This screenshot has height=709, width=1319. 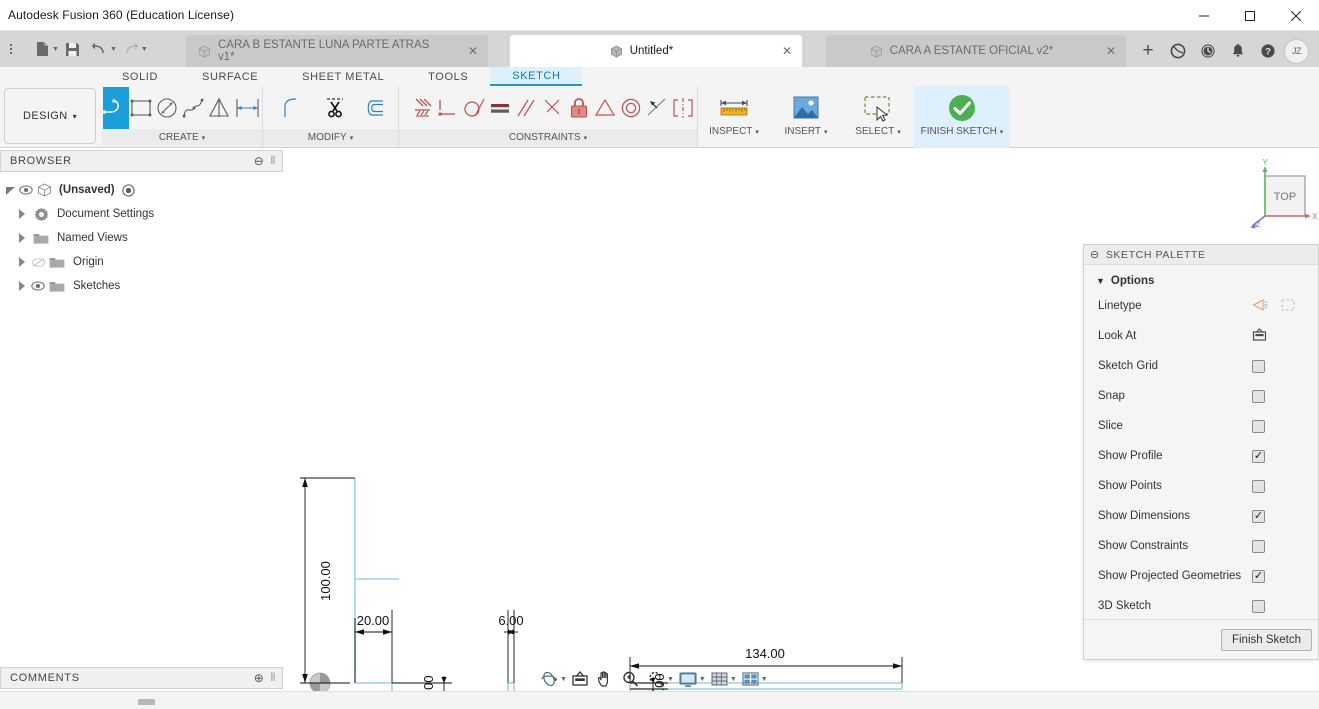 I want to click on rectangle-tool, so click(x=142, y=108).